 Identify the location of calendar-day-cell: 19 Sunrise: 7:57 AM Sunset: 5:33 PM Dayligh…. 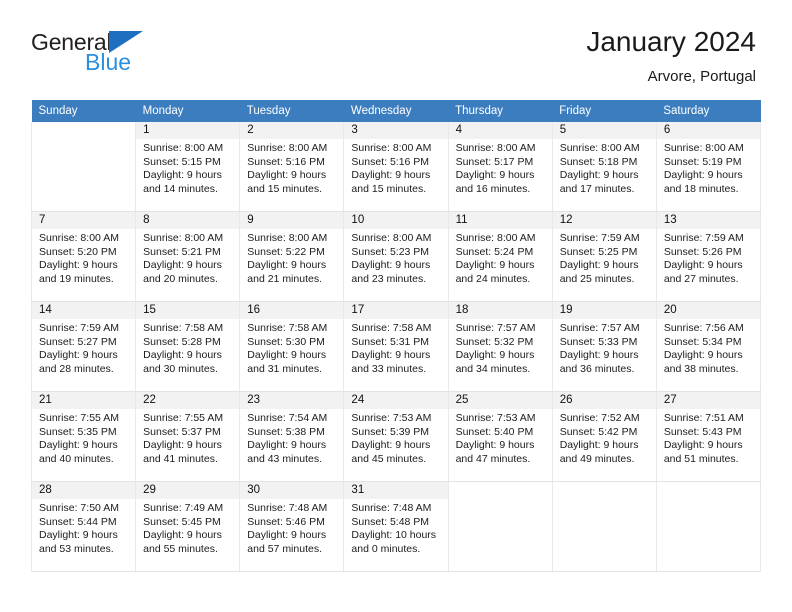
(604, 346).